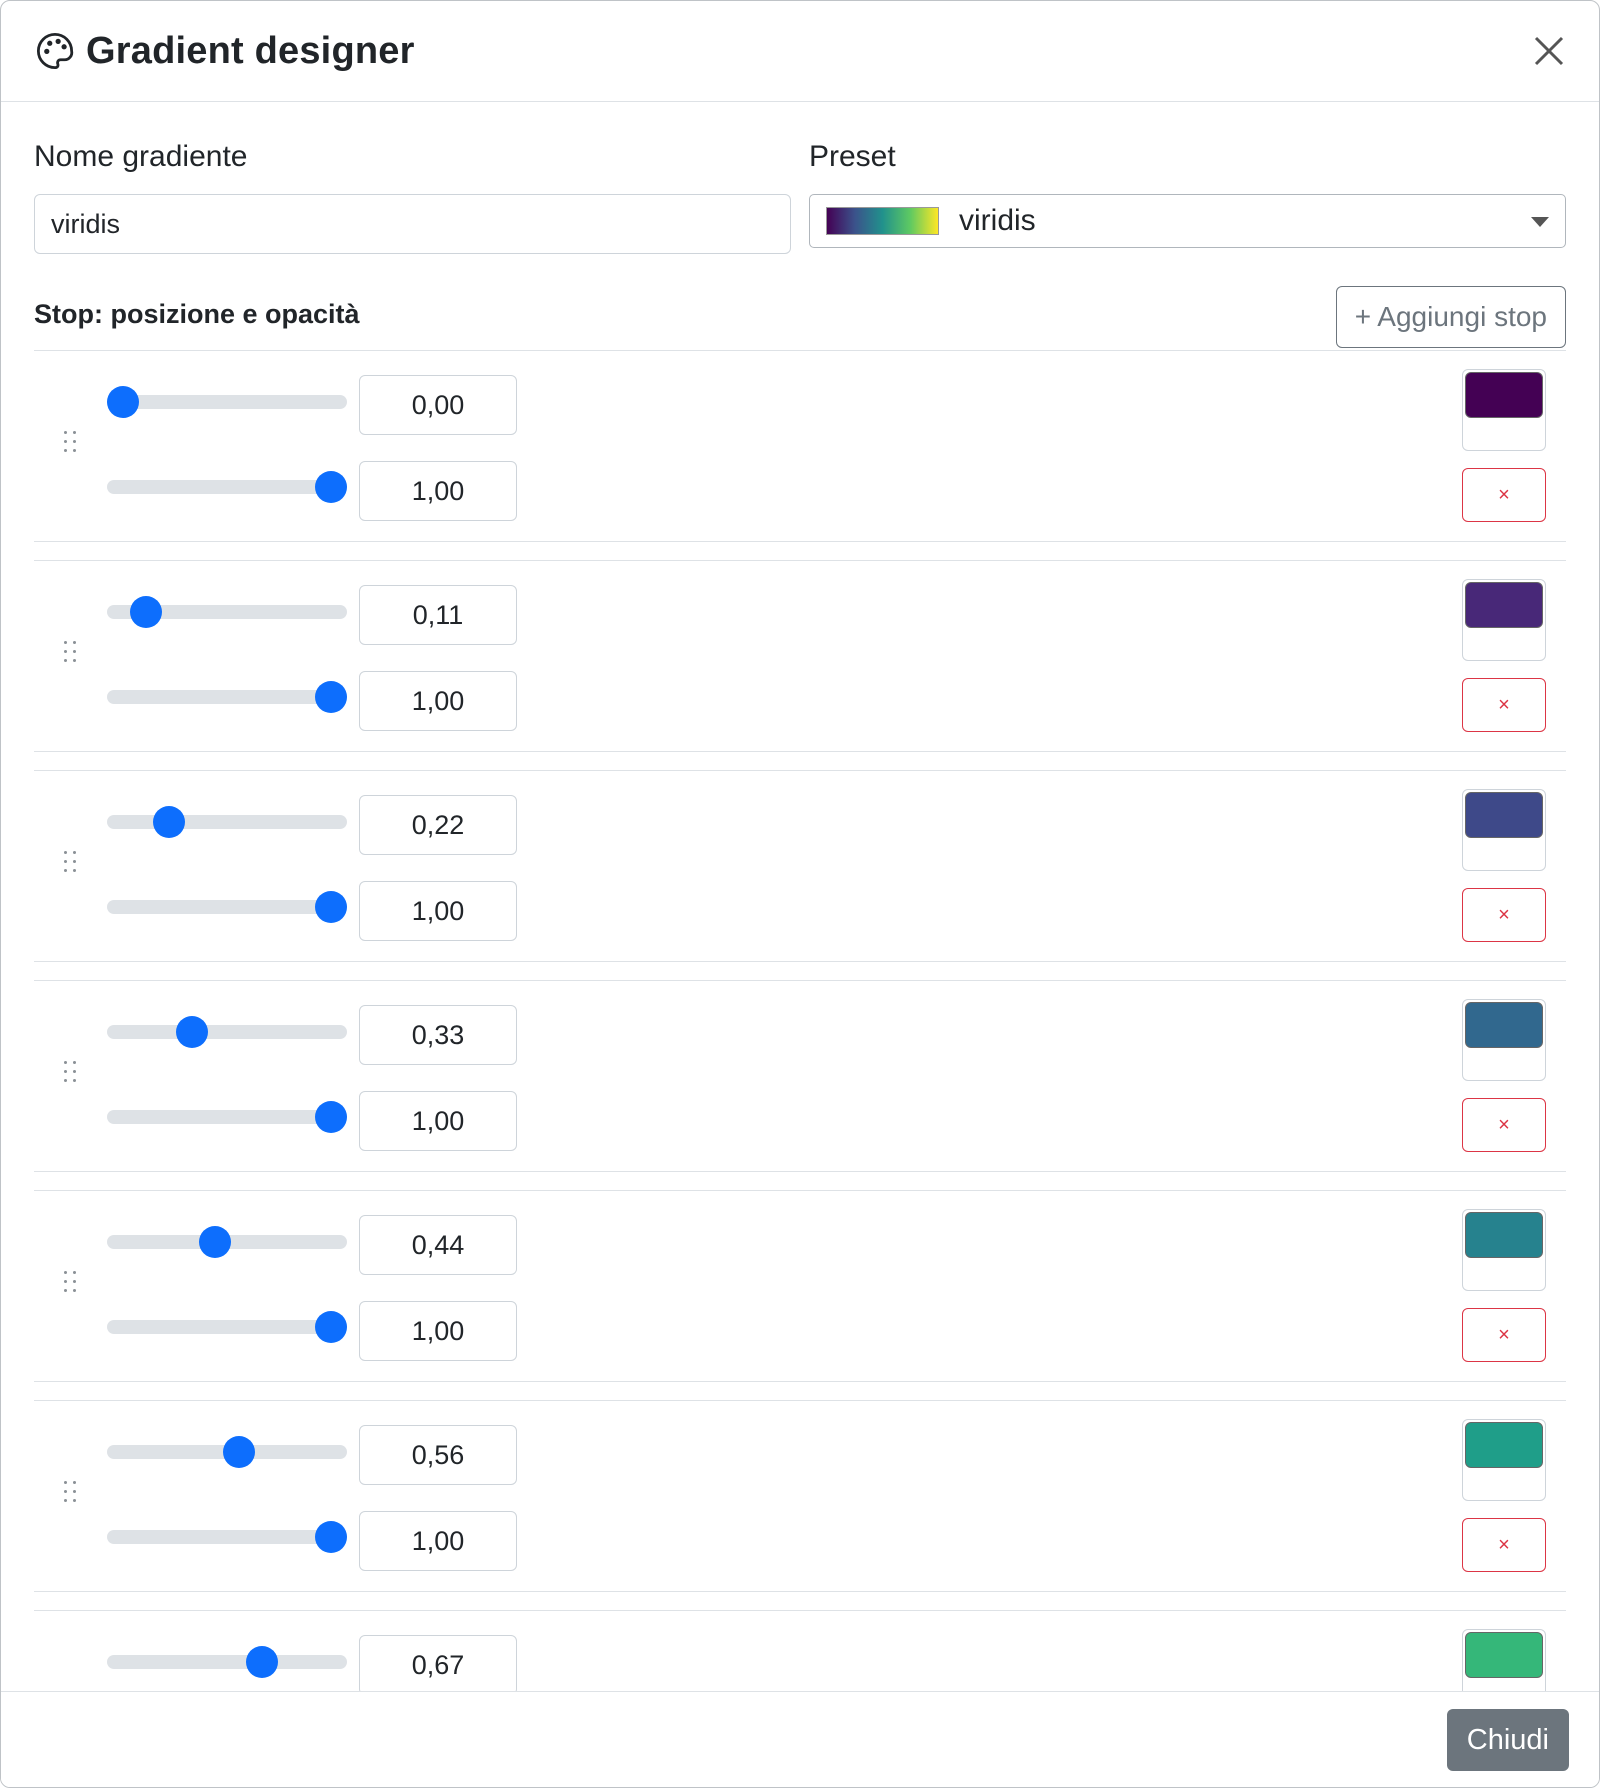  I want to click on stop-row: 0,56 1,00 ×, so click(800, 1496).